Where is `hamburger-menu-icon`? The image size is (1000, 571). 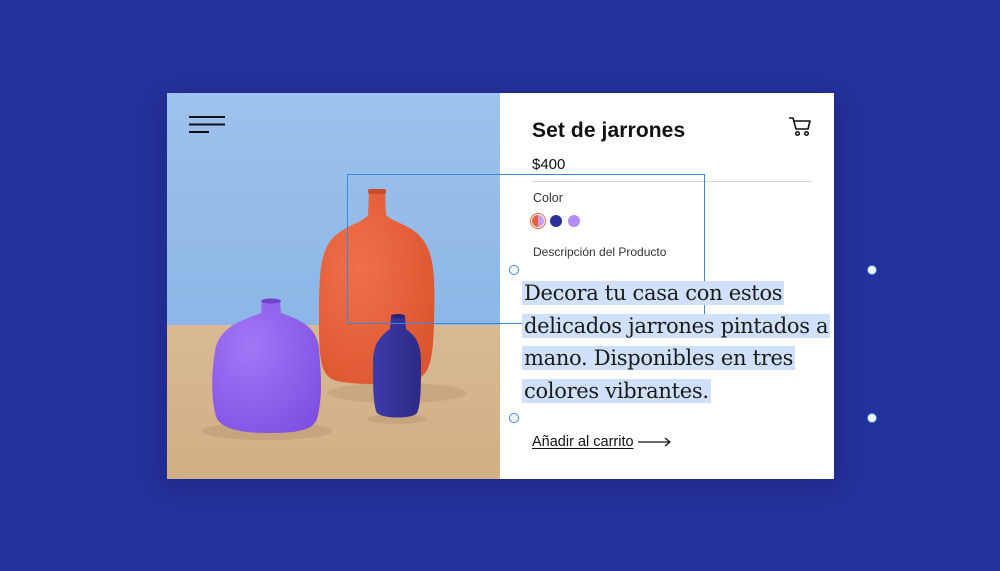
hamburger-menu-icon is located at coordinates (208, 125).